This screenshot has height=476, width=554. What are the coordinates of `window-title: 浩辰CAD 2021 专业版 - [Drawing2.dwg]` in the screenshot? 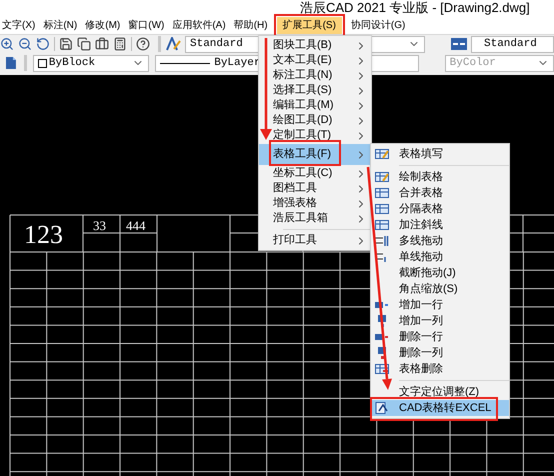 It's located at (415, 9).